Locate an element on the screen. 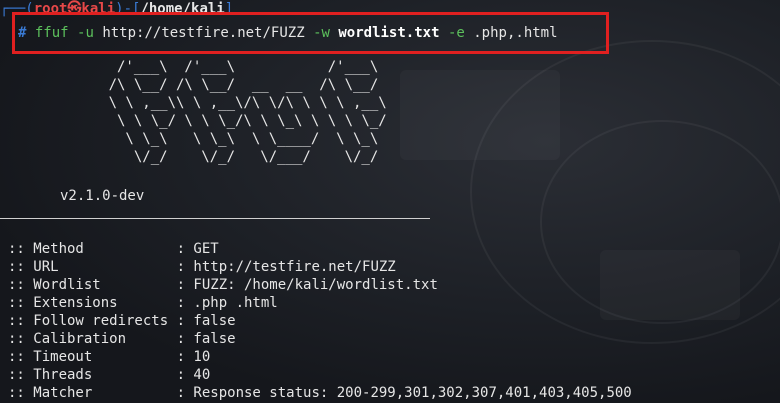 The width and height of the screenshot is (780, 403). separator-line is located at coordinates (215, 218).